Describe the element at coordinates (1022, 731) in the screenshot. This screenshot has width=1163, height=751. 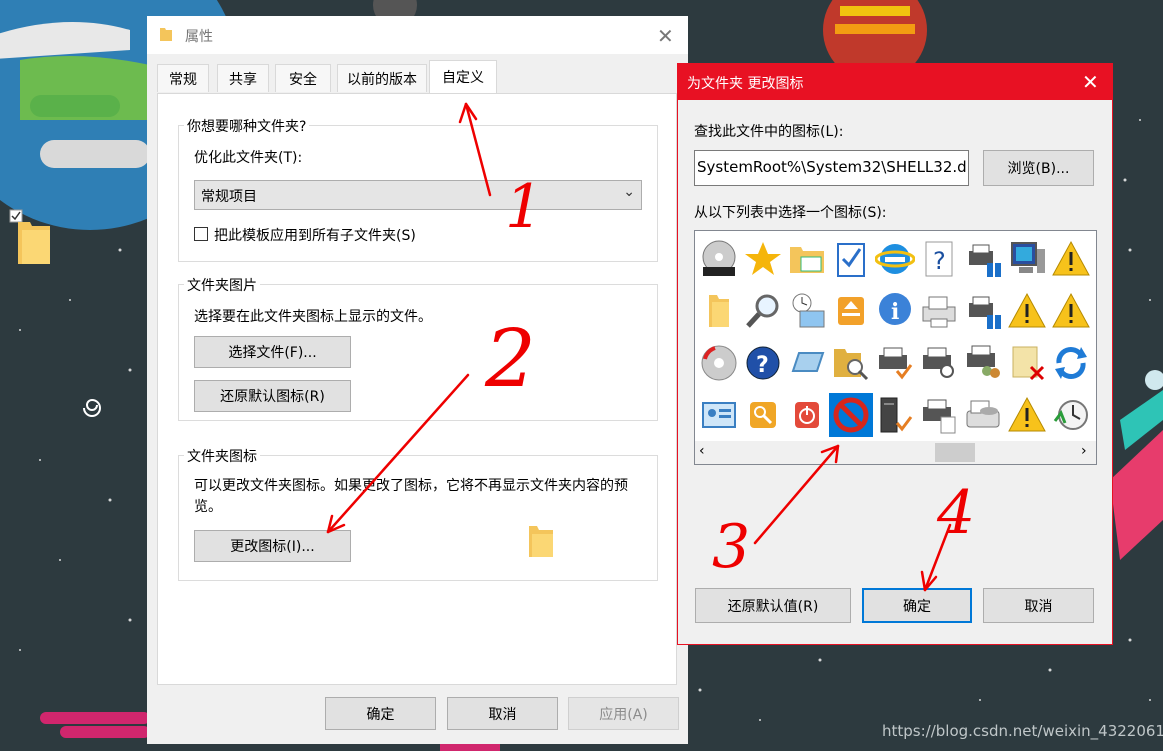
I see `watermark: https://blog.csdn.net/weixin_43220615` at that location.